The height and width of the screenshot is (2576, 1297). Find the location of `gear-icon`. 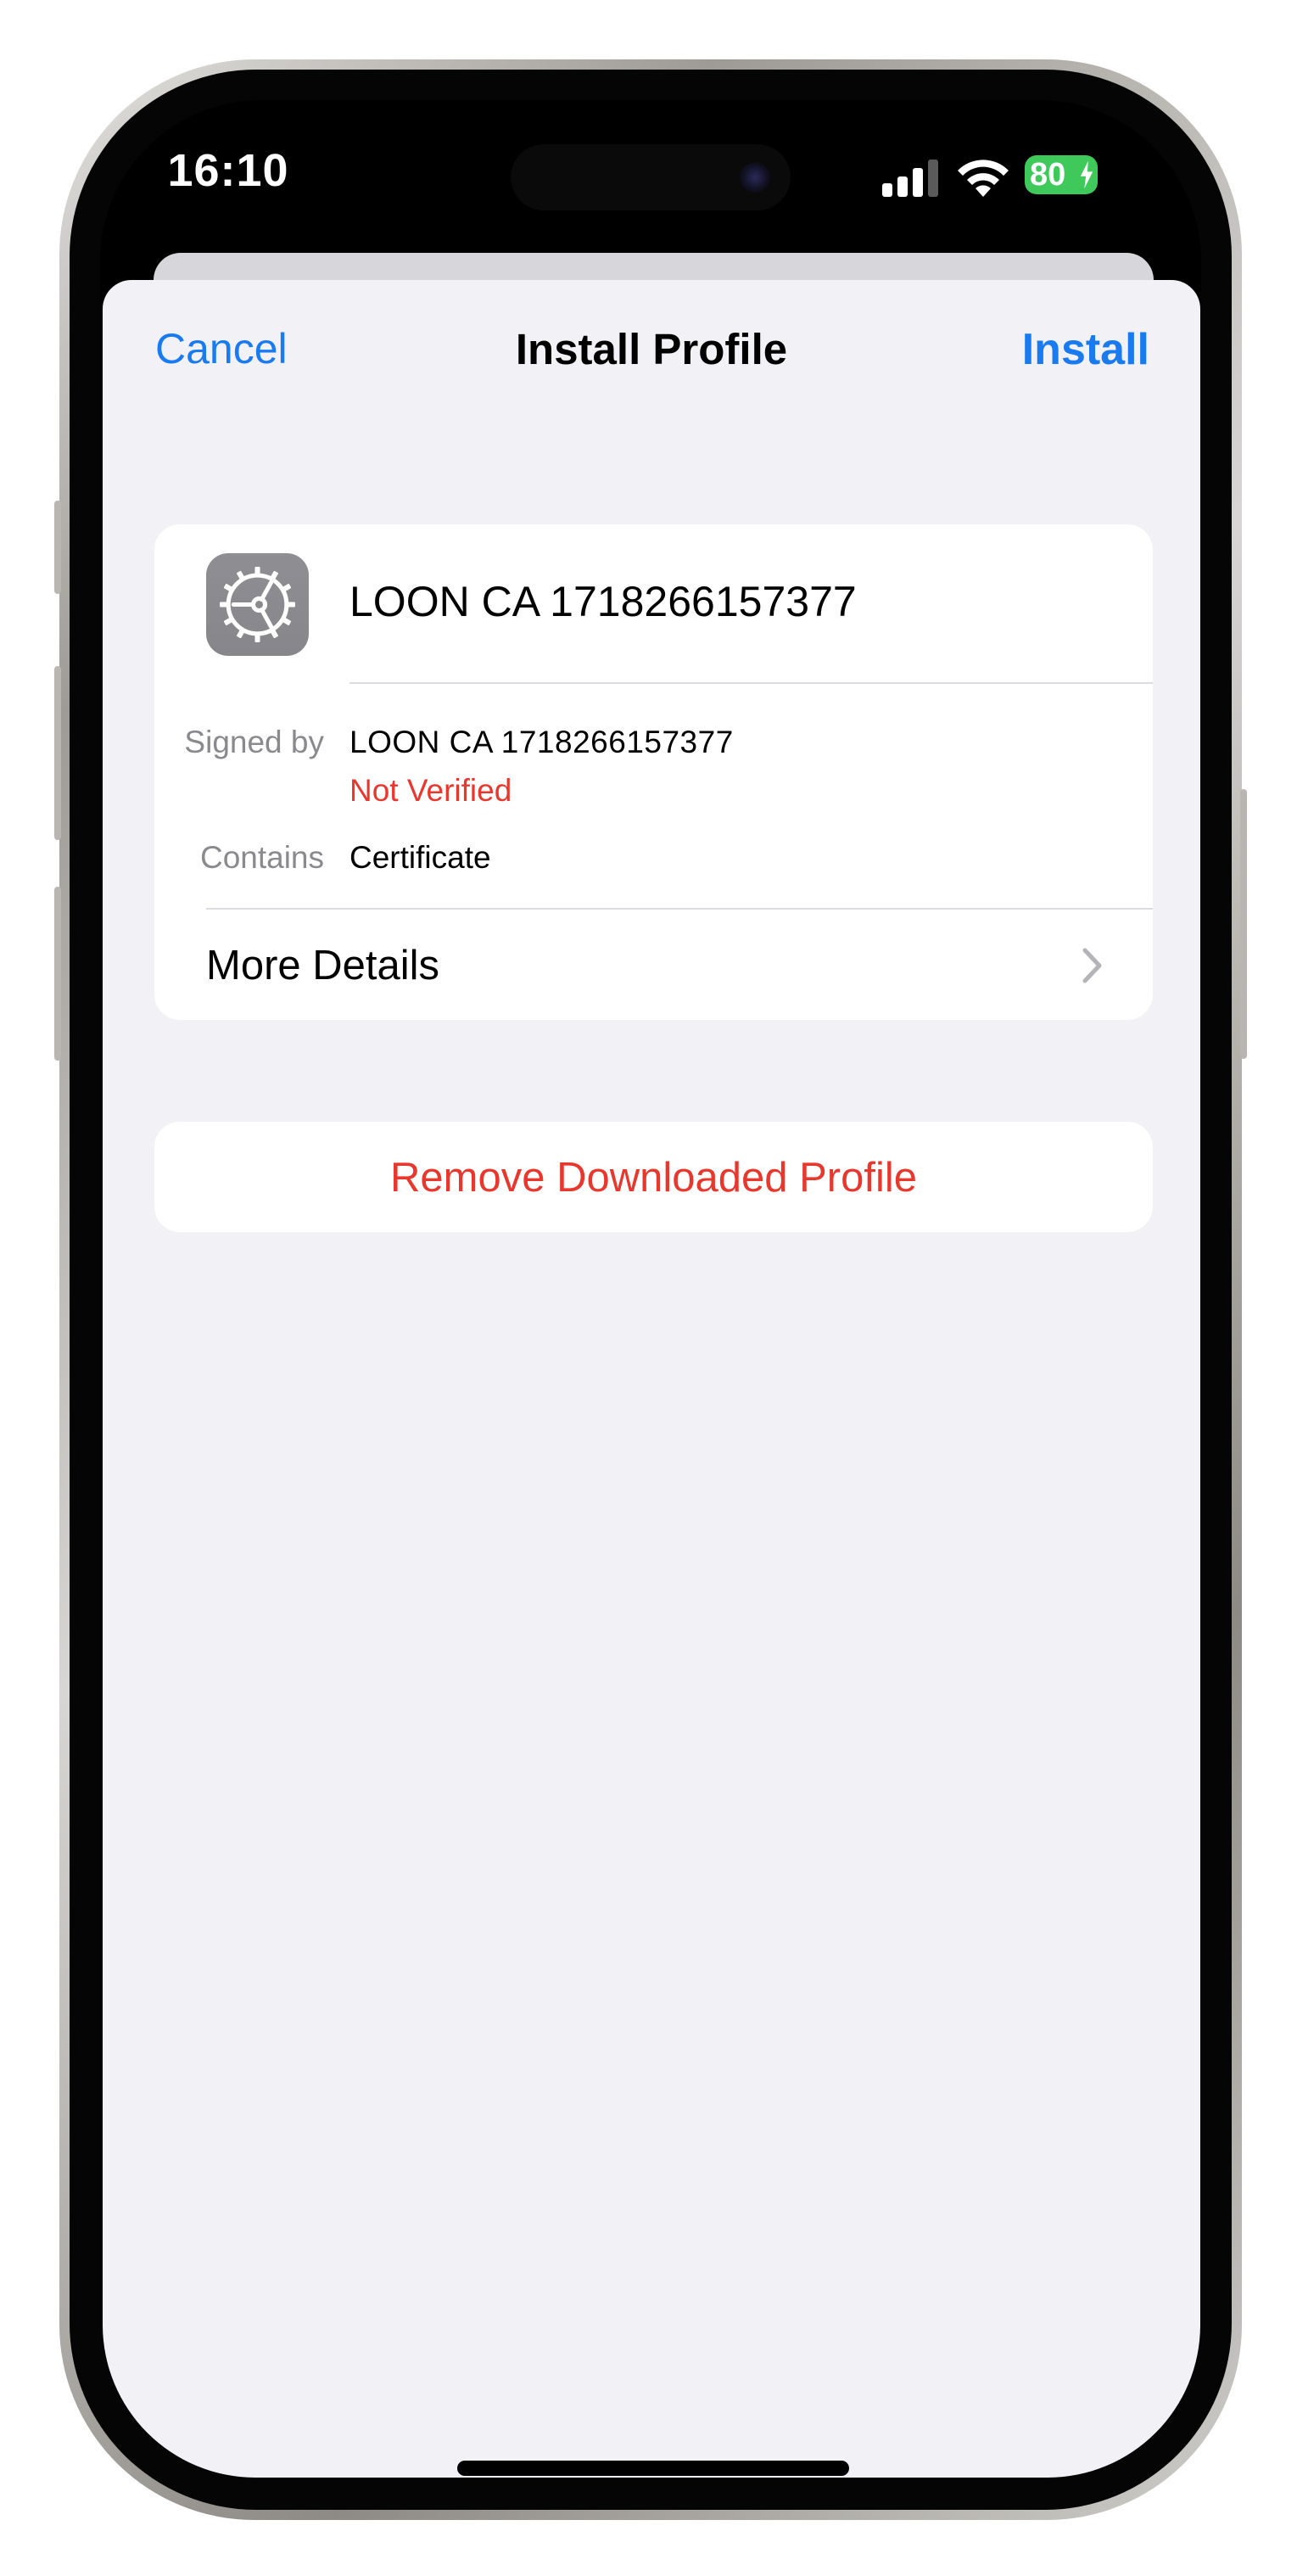

gear-icon is located at coordinates (257, 604).